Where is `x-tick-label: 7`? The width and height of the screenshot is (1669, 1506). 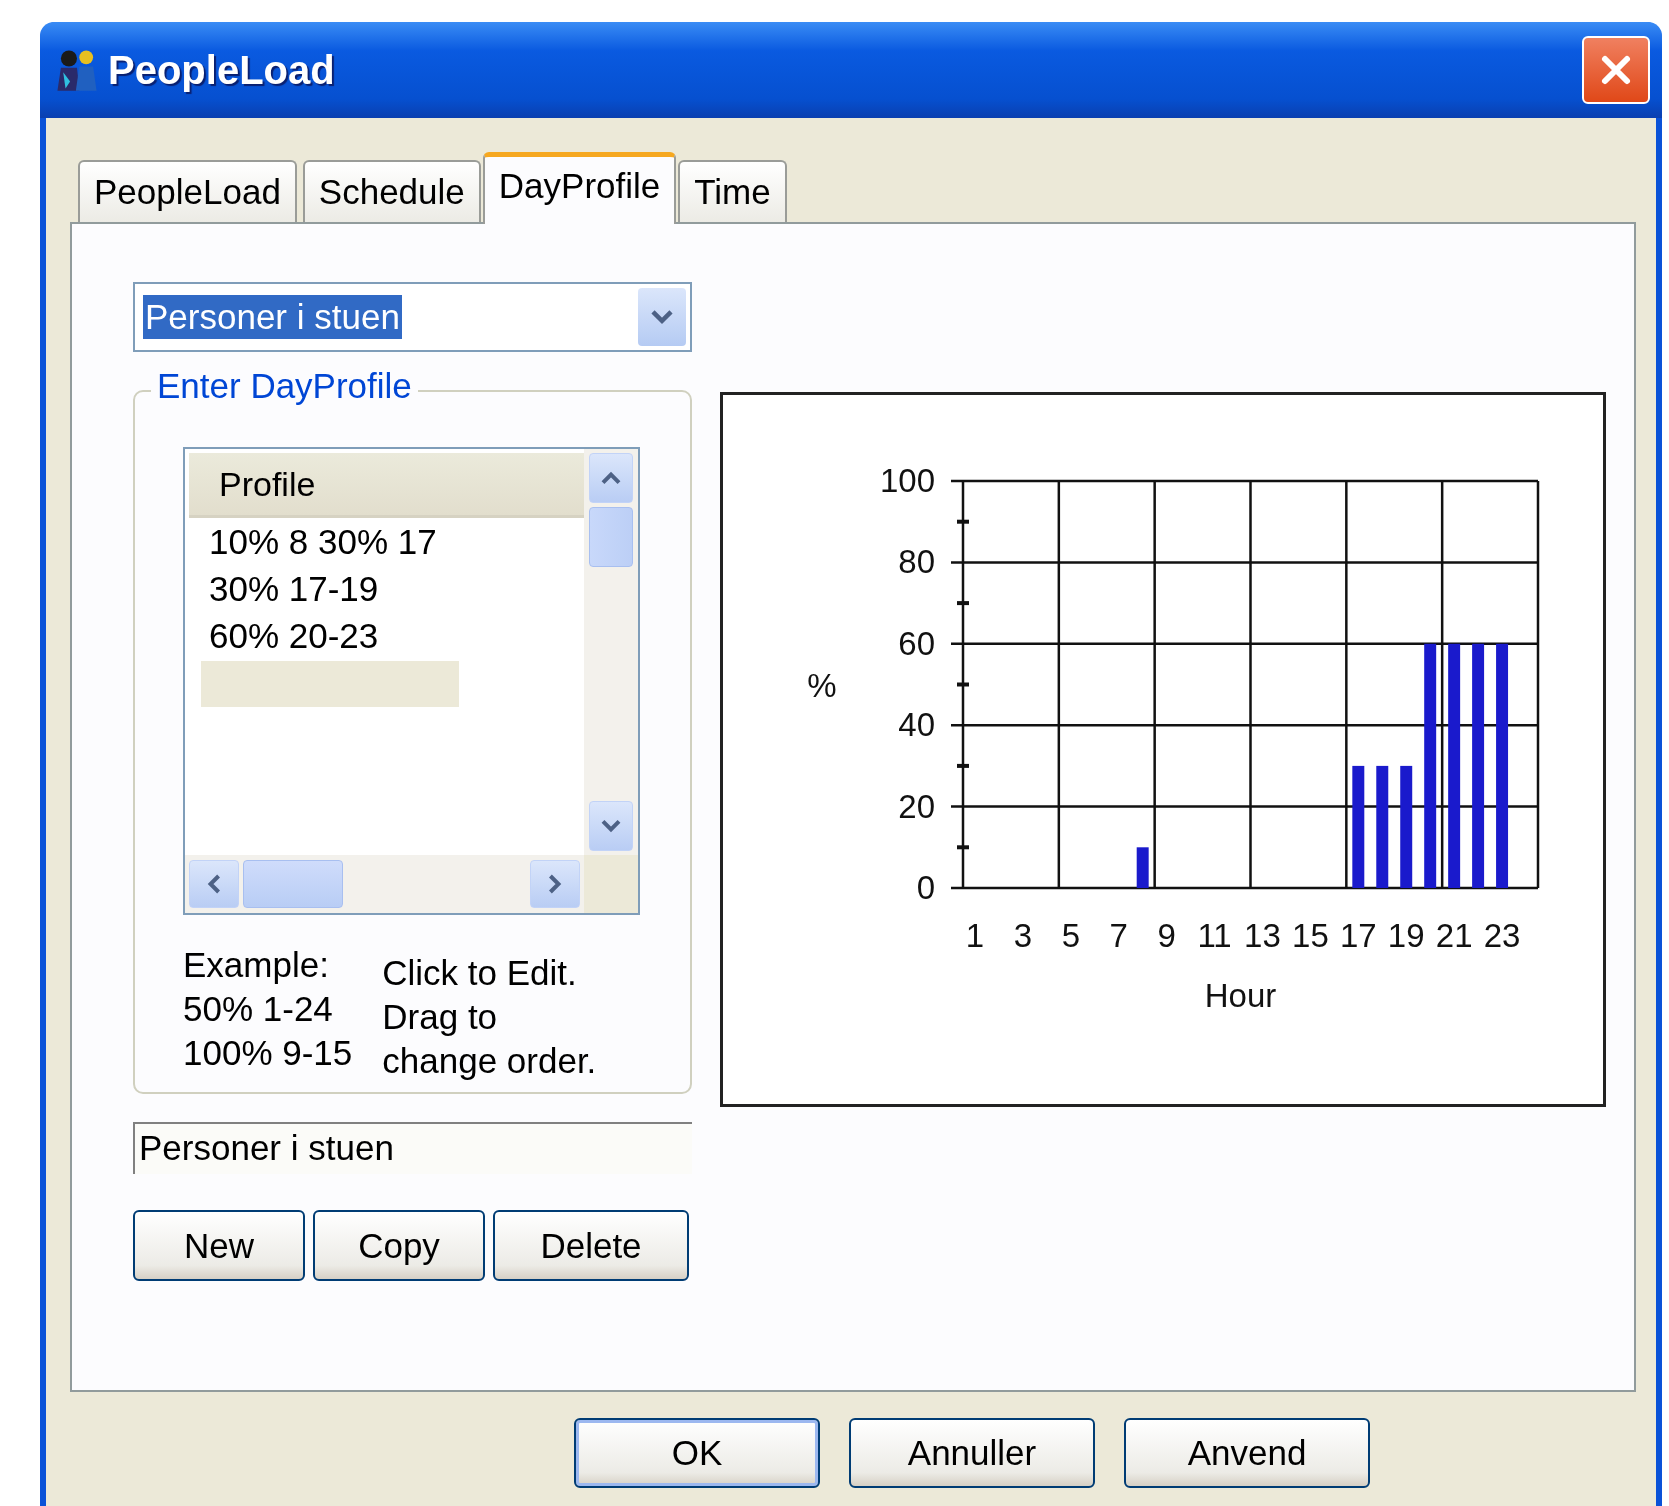
x-tick-label: 7 is located at coordinates (1118, 935).